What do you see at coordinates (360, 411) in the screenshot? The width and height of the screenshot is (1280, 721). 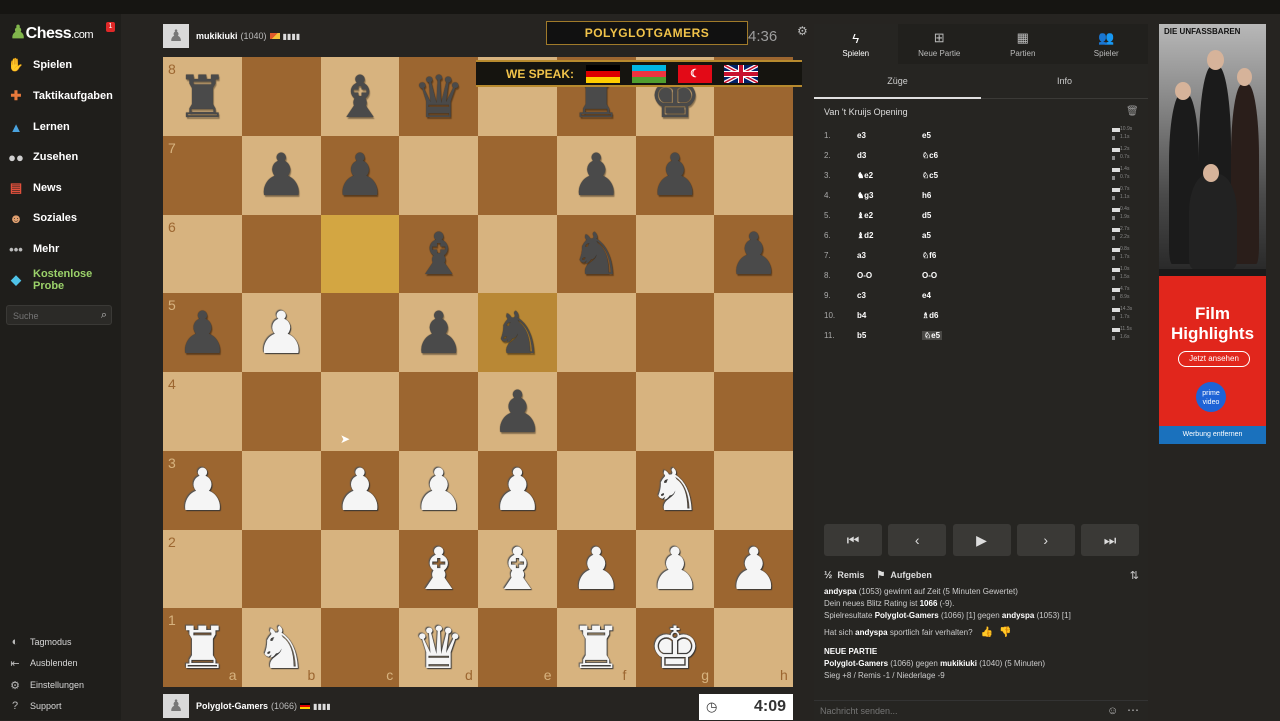 I see `square-c4` at bounding box center [360, 411].